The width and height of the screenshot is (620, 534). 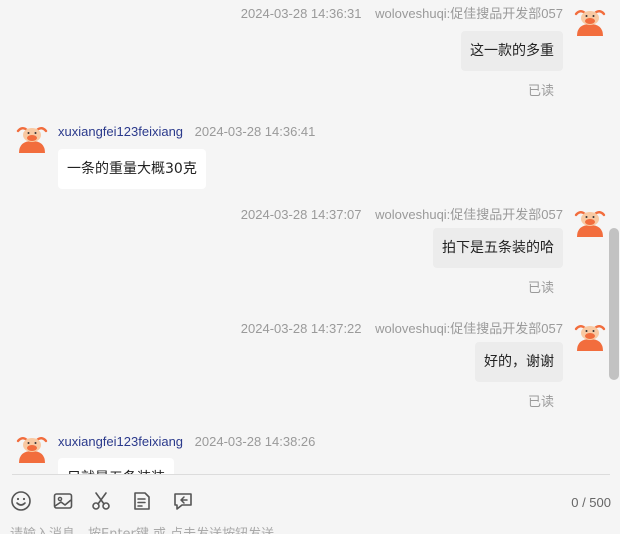 What do you see at coordinates (101, 501) in the screenshot?
I see `scissors-icon` at bounding box center [101, 501].